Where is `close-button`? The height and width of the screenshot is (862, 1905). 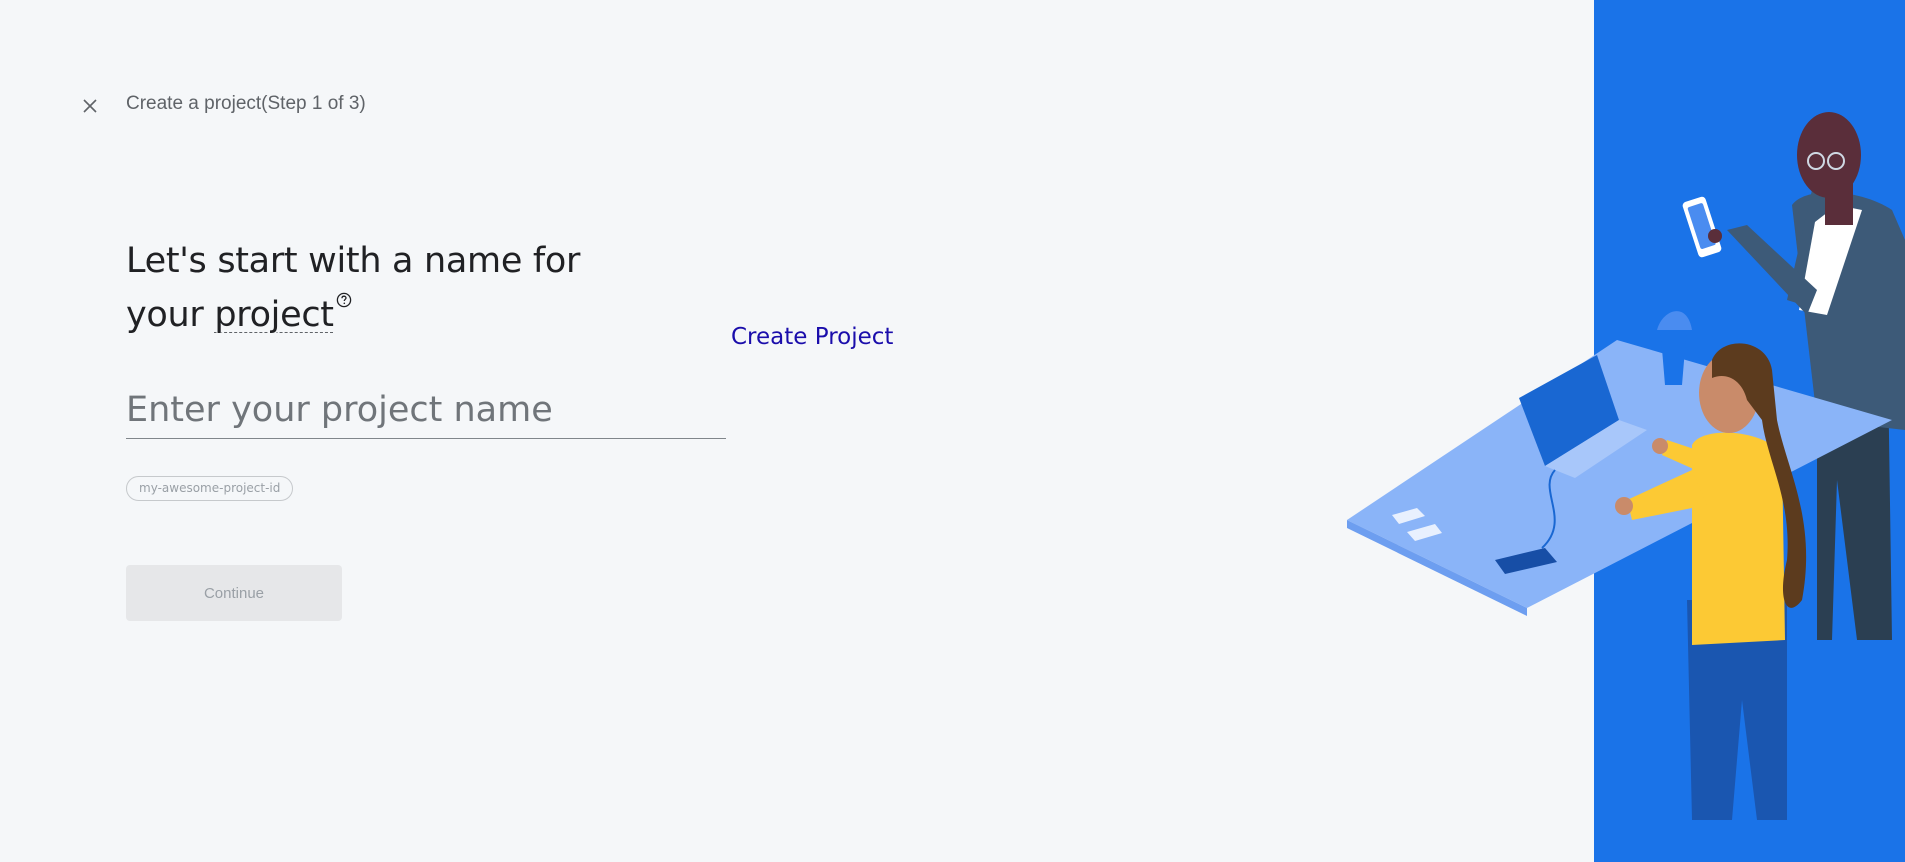 close-button is located at coordinates (90, 106).